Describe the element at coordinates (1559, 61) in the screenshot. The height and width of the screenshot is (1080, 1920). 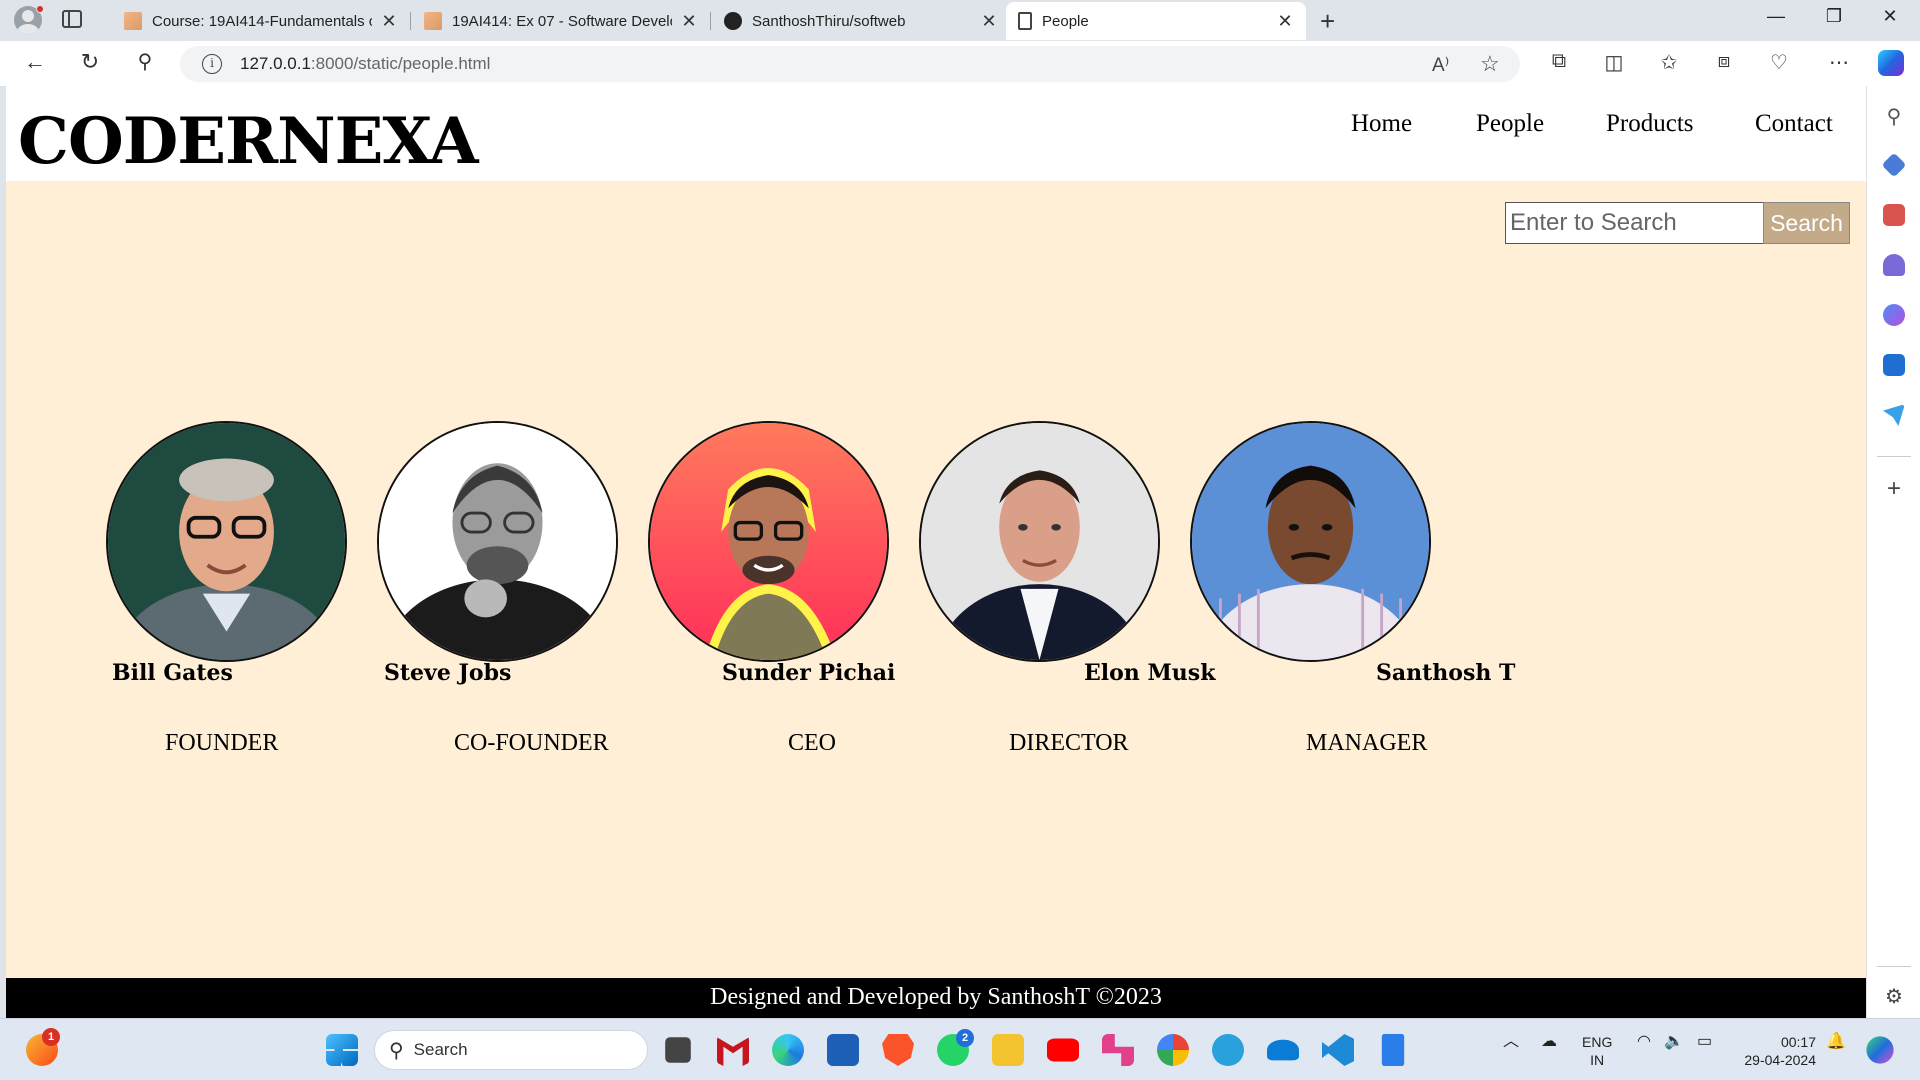
I see `extensions-icon: ⧉` at that location.